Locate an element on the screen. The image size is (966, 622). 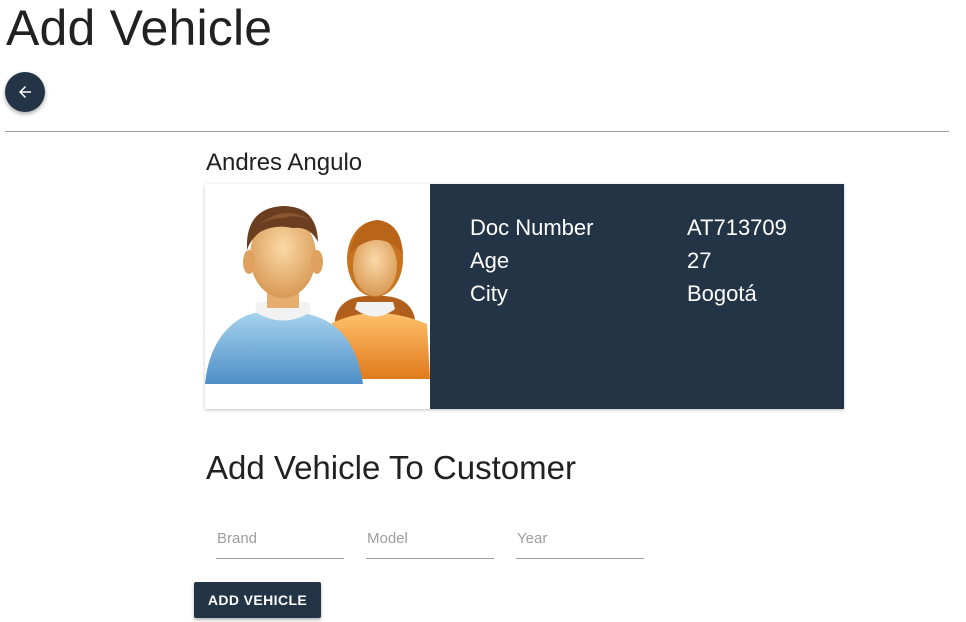
header-divider is located at coordinates (477, 131).